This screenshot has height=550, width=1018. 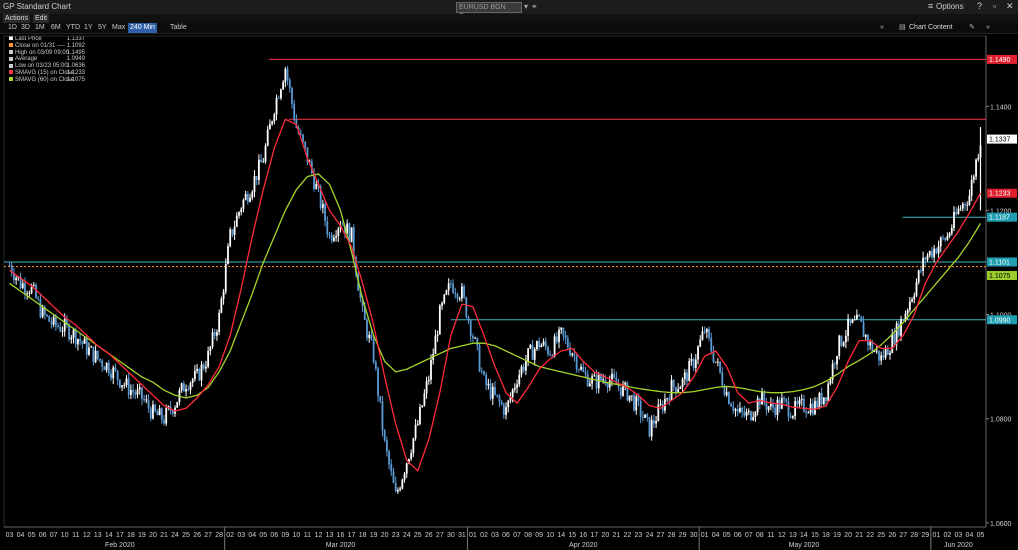 What do you see at coordinates (804, 545) in the screenshot?
I see `month-label: May 2020` at bounding box center [804, 545].